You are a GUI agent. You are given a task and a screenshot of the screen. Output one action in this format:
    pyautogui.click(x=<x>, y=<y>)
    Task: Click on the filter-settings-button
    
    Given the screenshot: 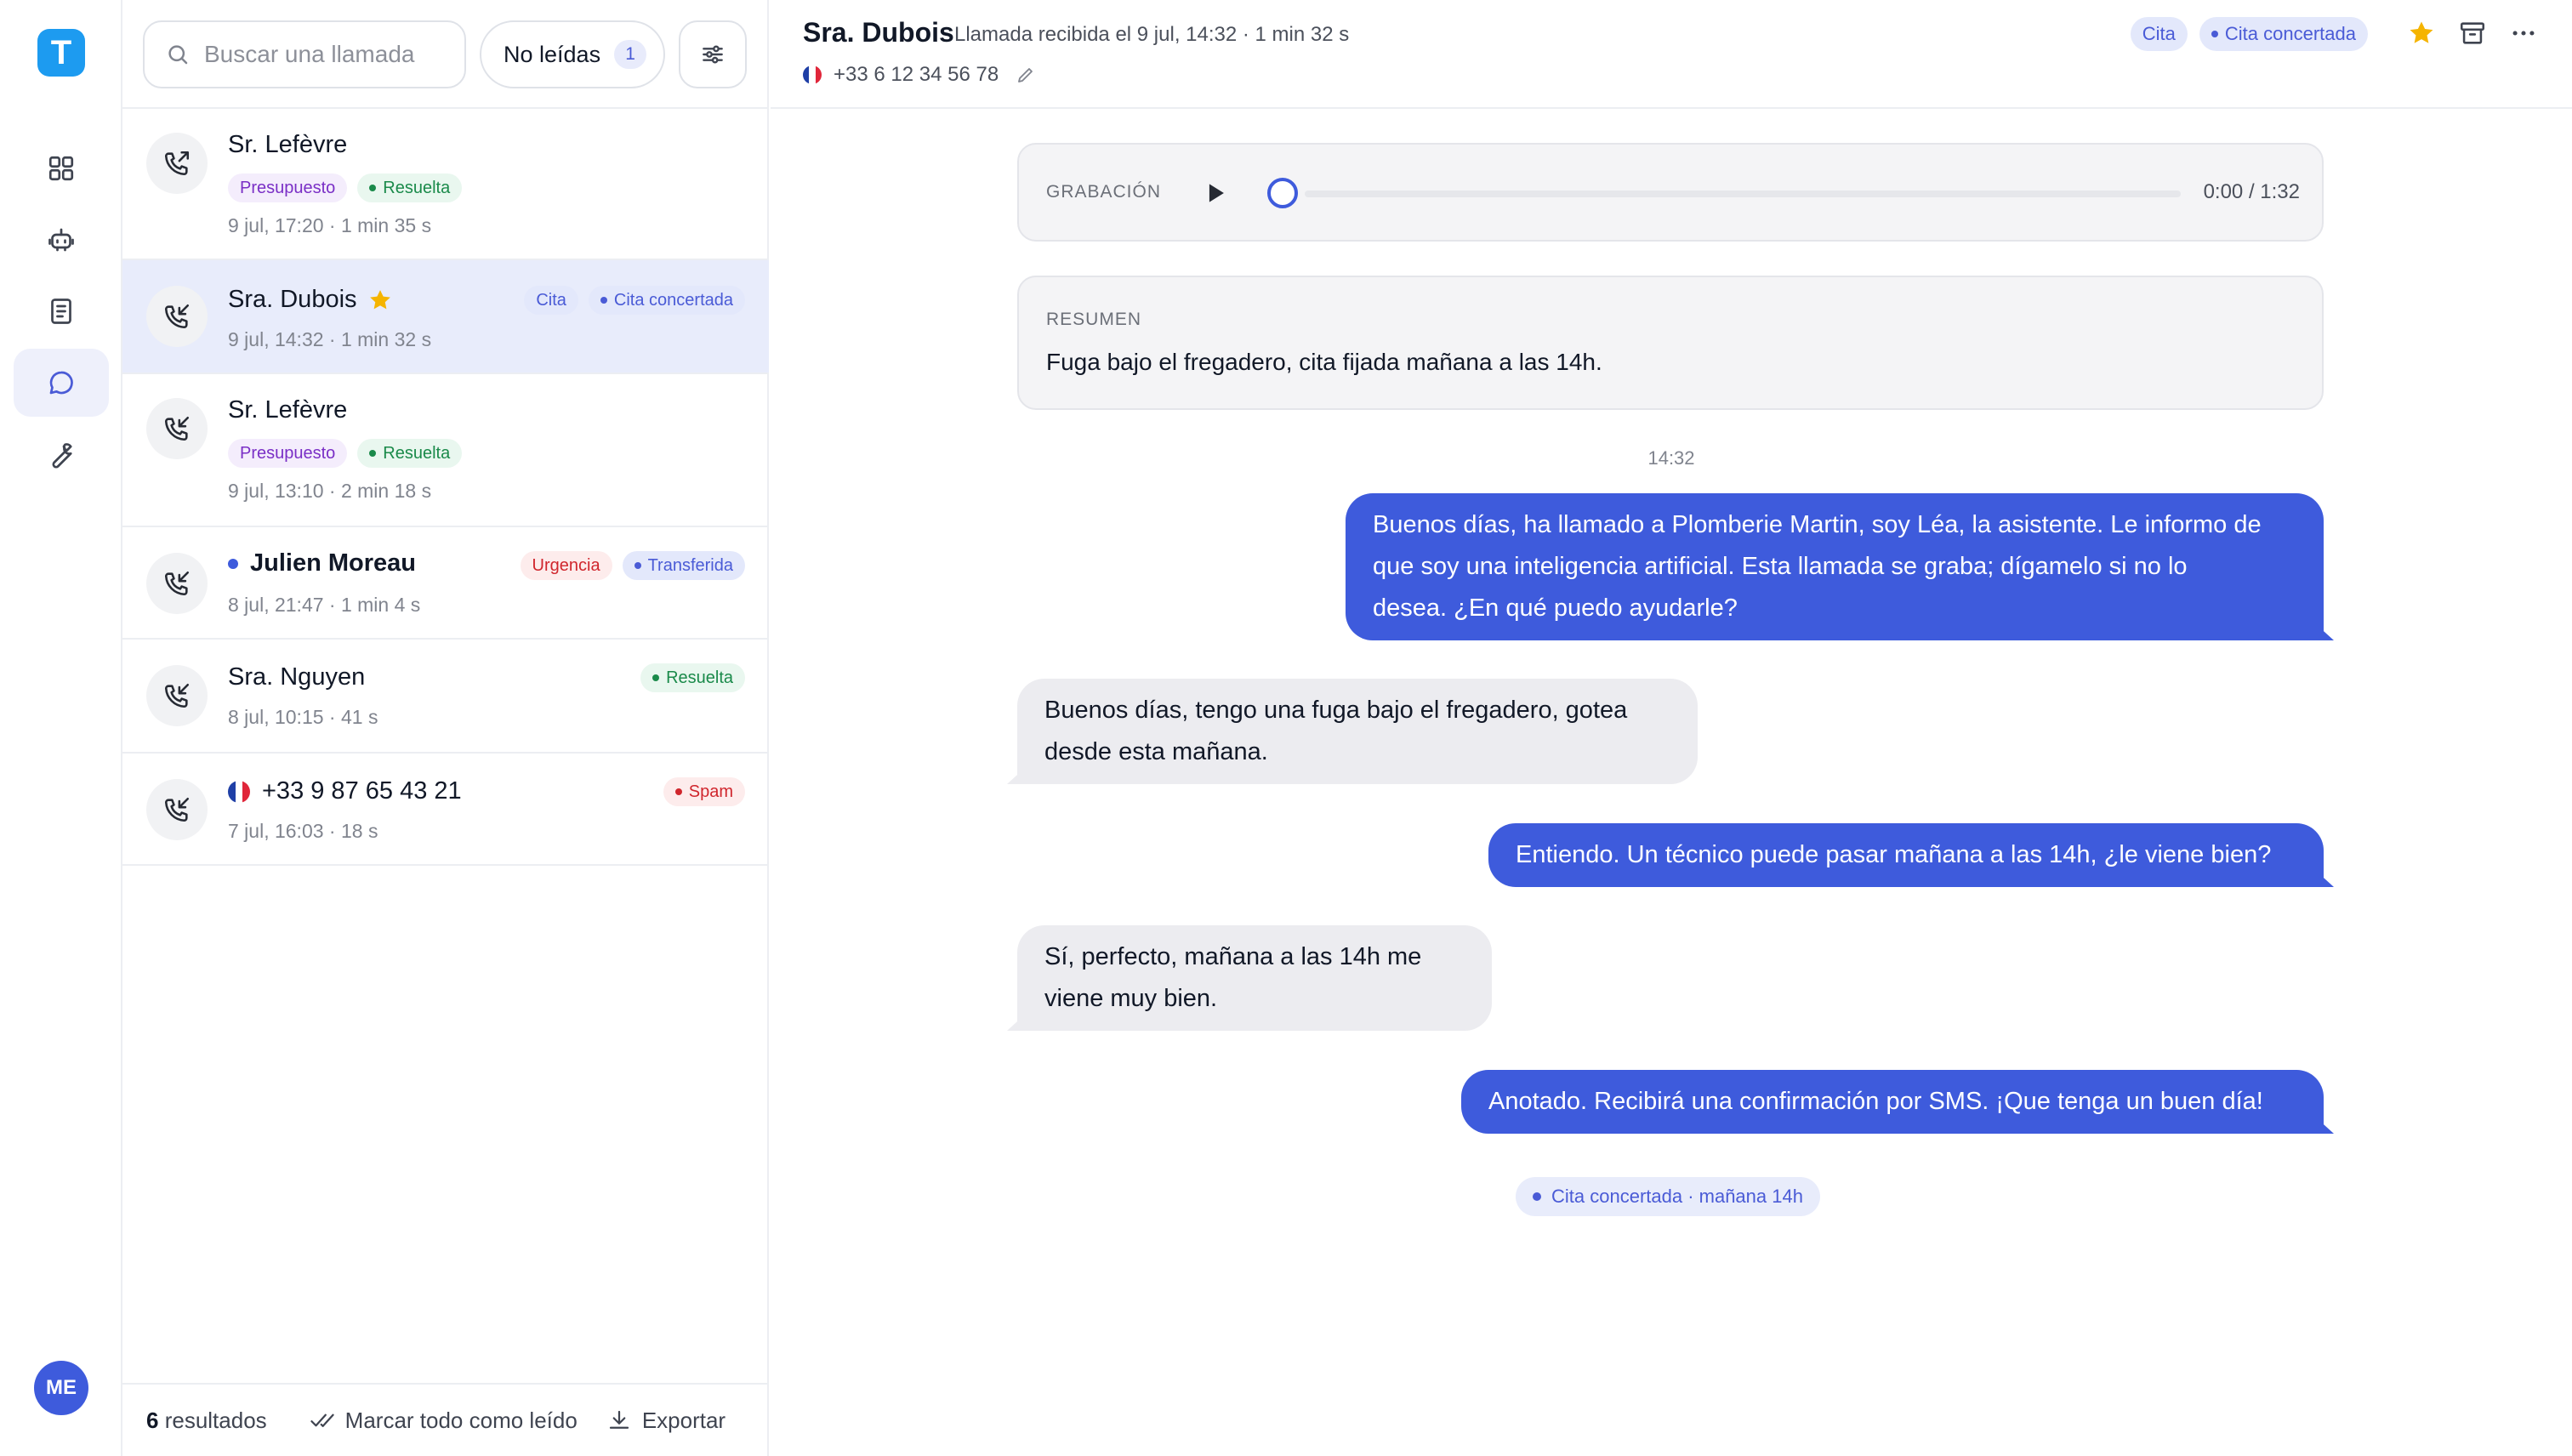 What is the action you would take?
    pyautogui.click(x=713, y=54)
    